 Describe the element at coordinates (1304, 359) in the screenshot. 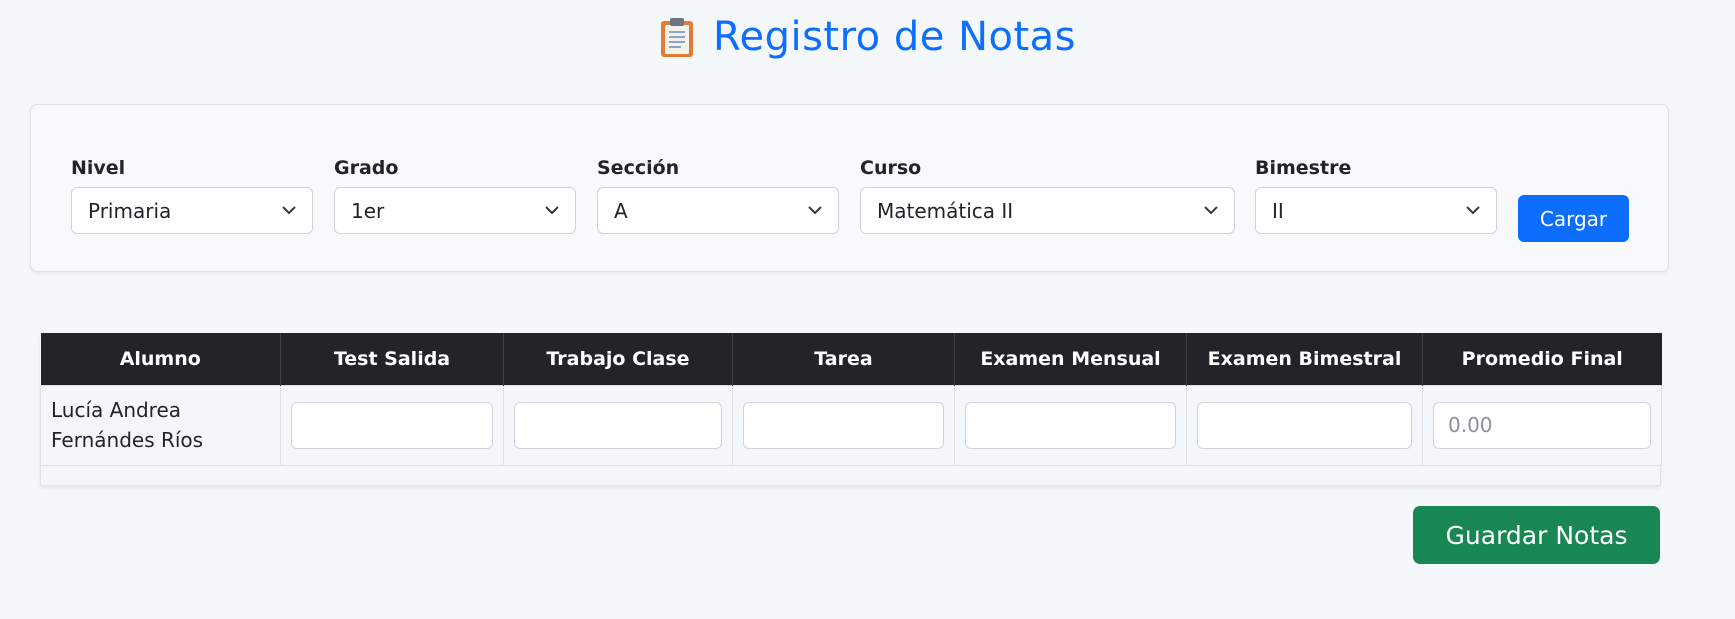

I see `column-header: Examen Bimestral` at that location.